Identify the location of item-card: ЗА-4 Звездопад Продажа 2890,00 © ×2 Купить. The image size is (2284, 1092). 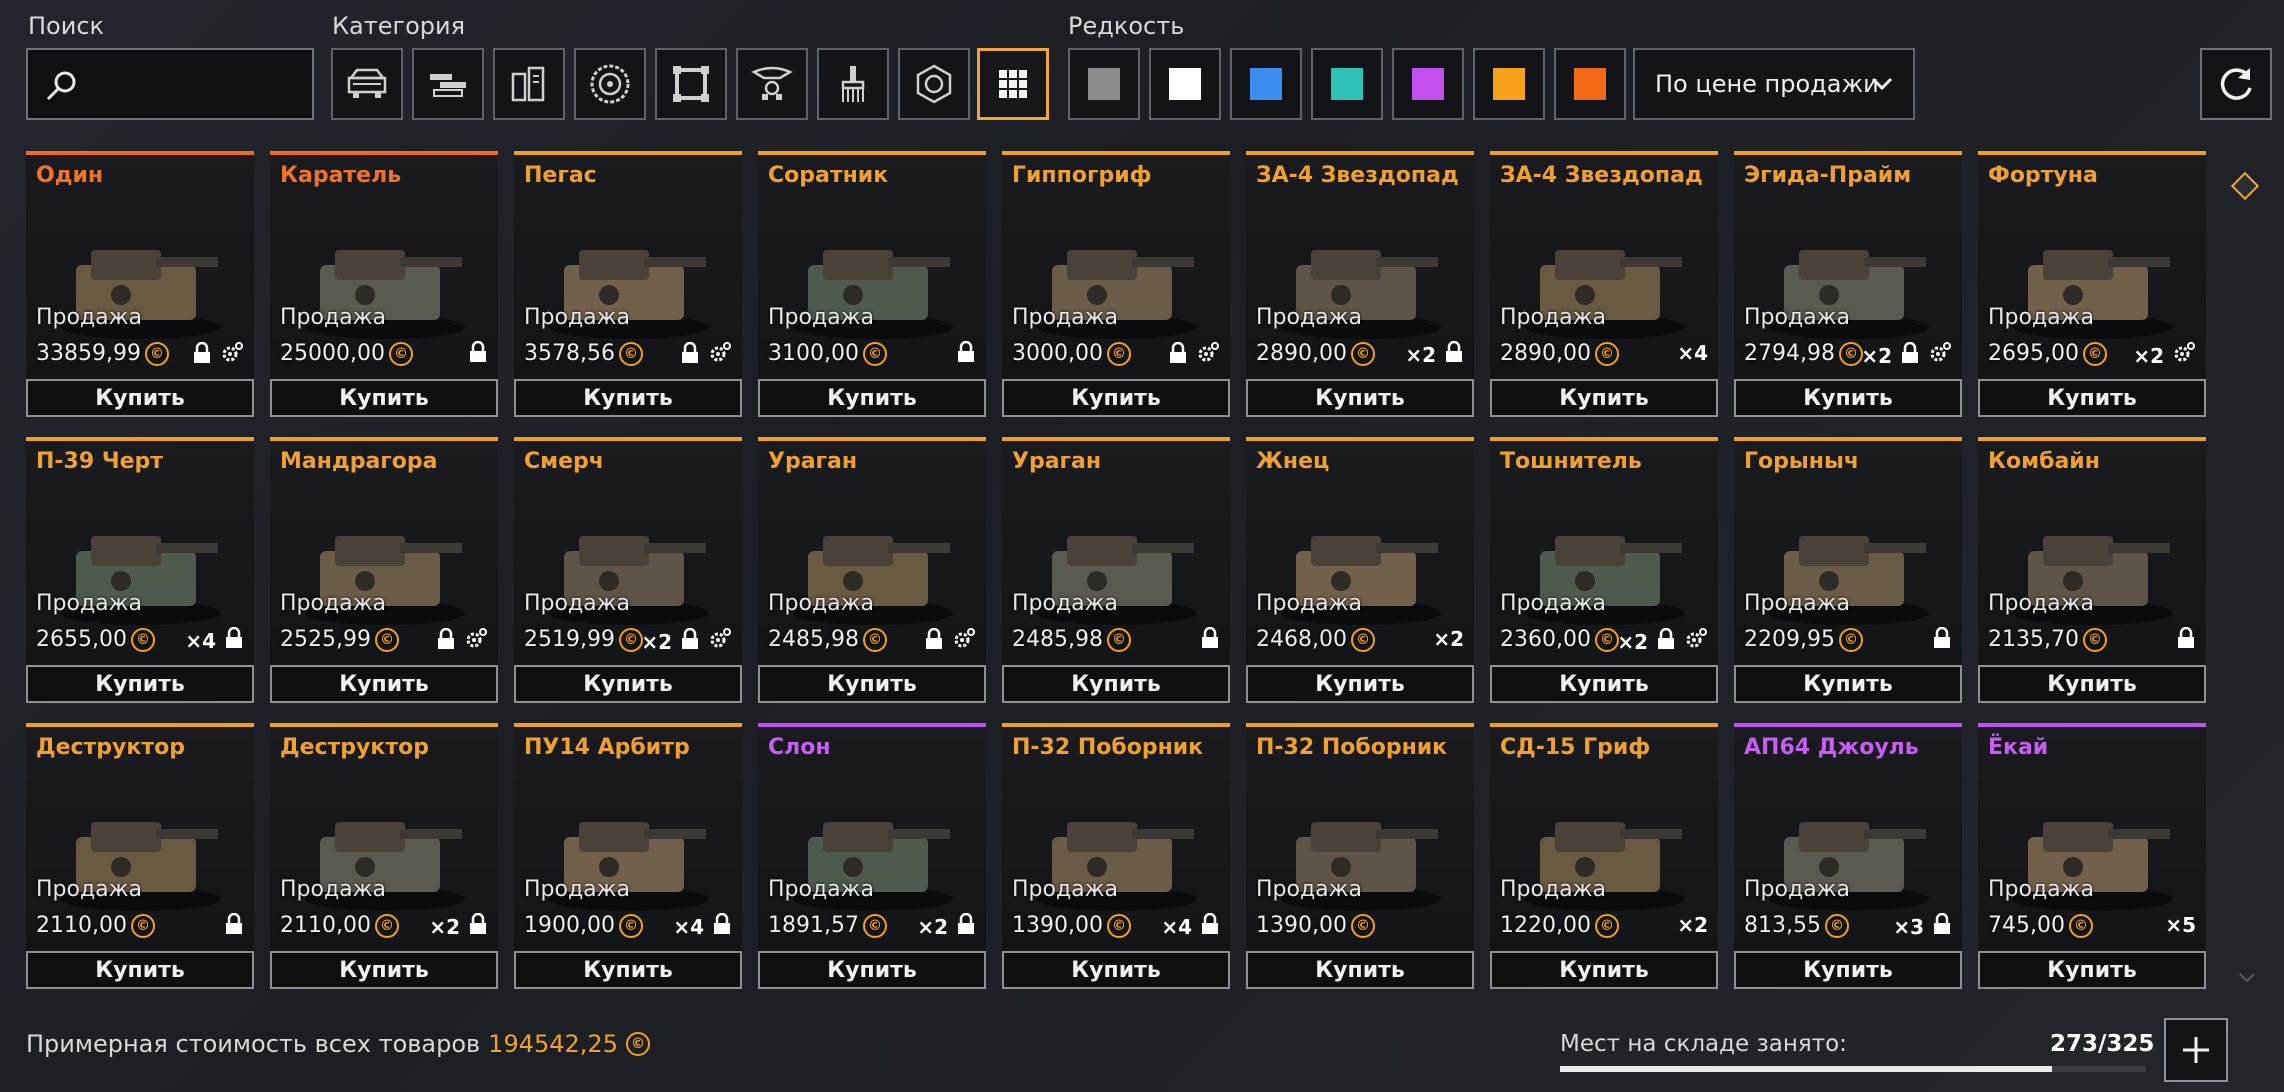
(1360, 284).